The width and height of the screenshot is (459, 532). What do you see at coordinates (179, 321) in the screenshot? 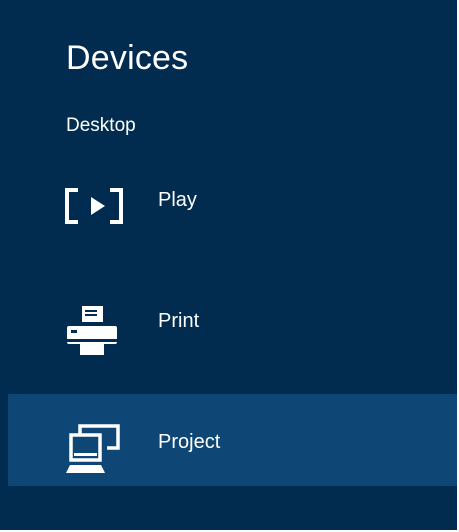
I see `device-label-print: Print` at bounding box center [179, 321].